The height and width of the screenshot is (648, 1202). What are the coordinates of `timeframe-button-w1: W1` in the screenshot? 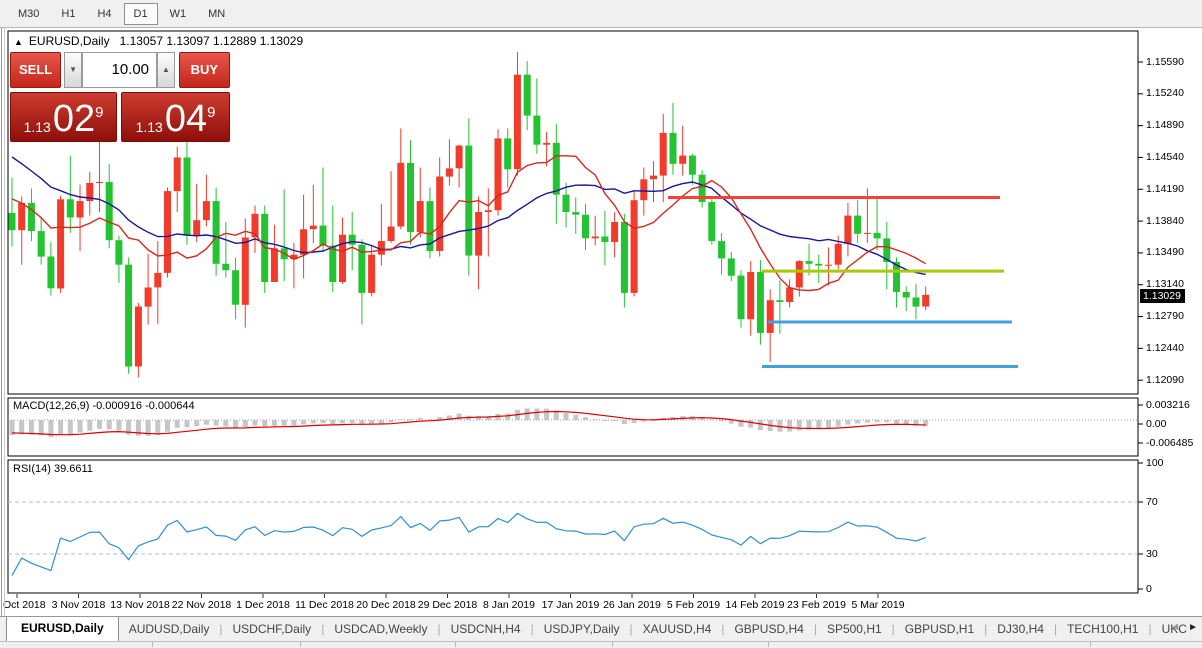 It's located at (178, 14).